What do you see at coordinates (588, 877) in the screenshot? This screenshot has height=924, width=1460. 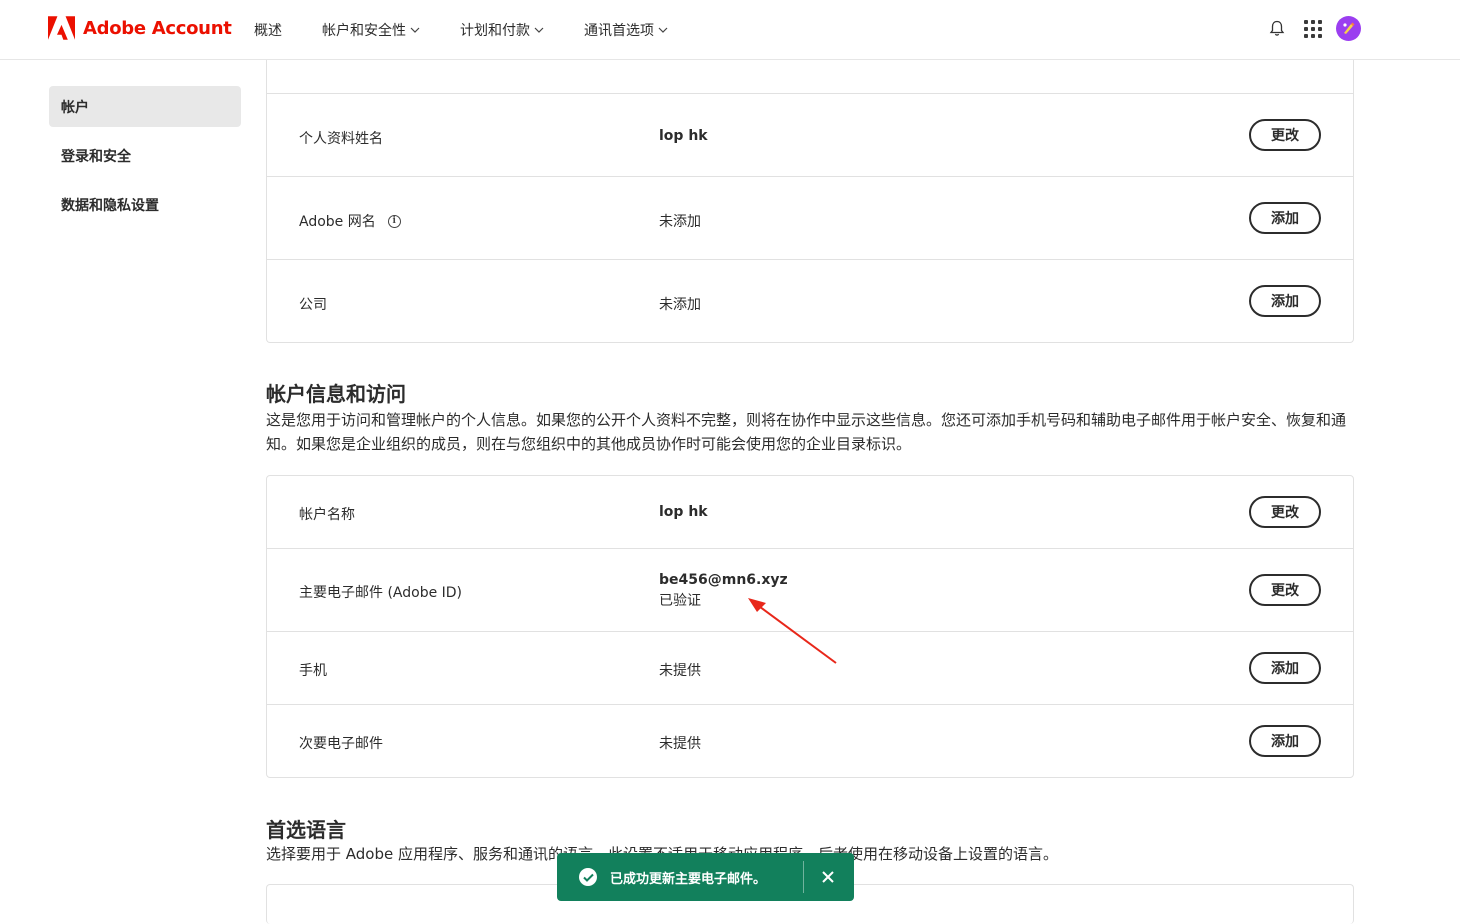 I see `checkmark-circle-icon` at bounding box center [588, 877].